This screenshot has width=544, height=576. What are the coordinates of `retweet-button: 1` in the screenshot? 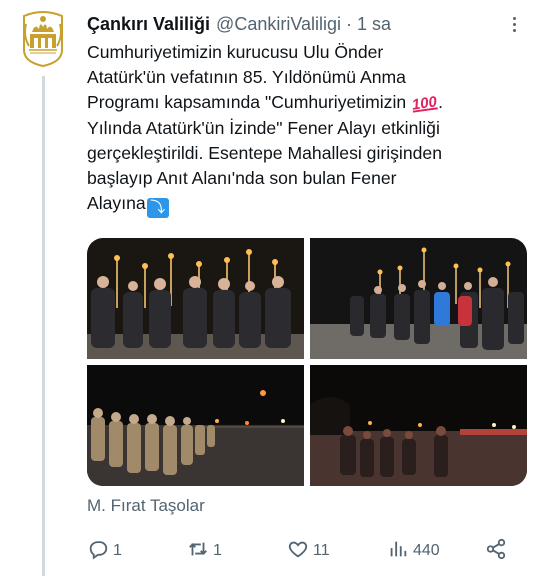 It's located at (204, 551).